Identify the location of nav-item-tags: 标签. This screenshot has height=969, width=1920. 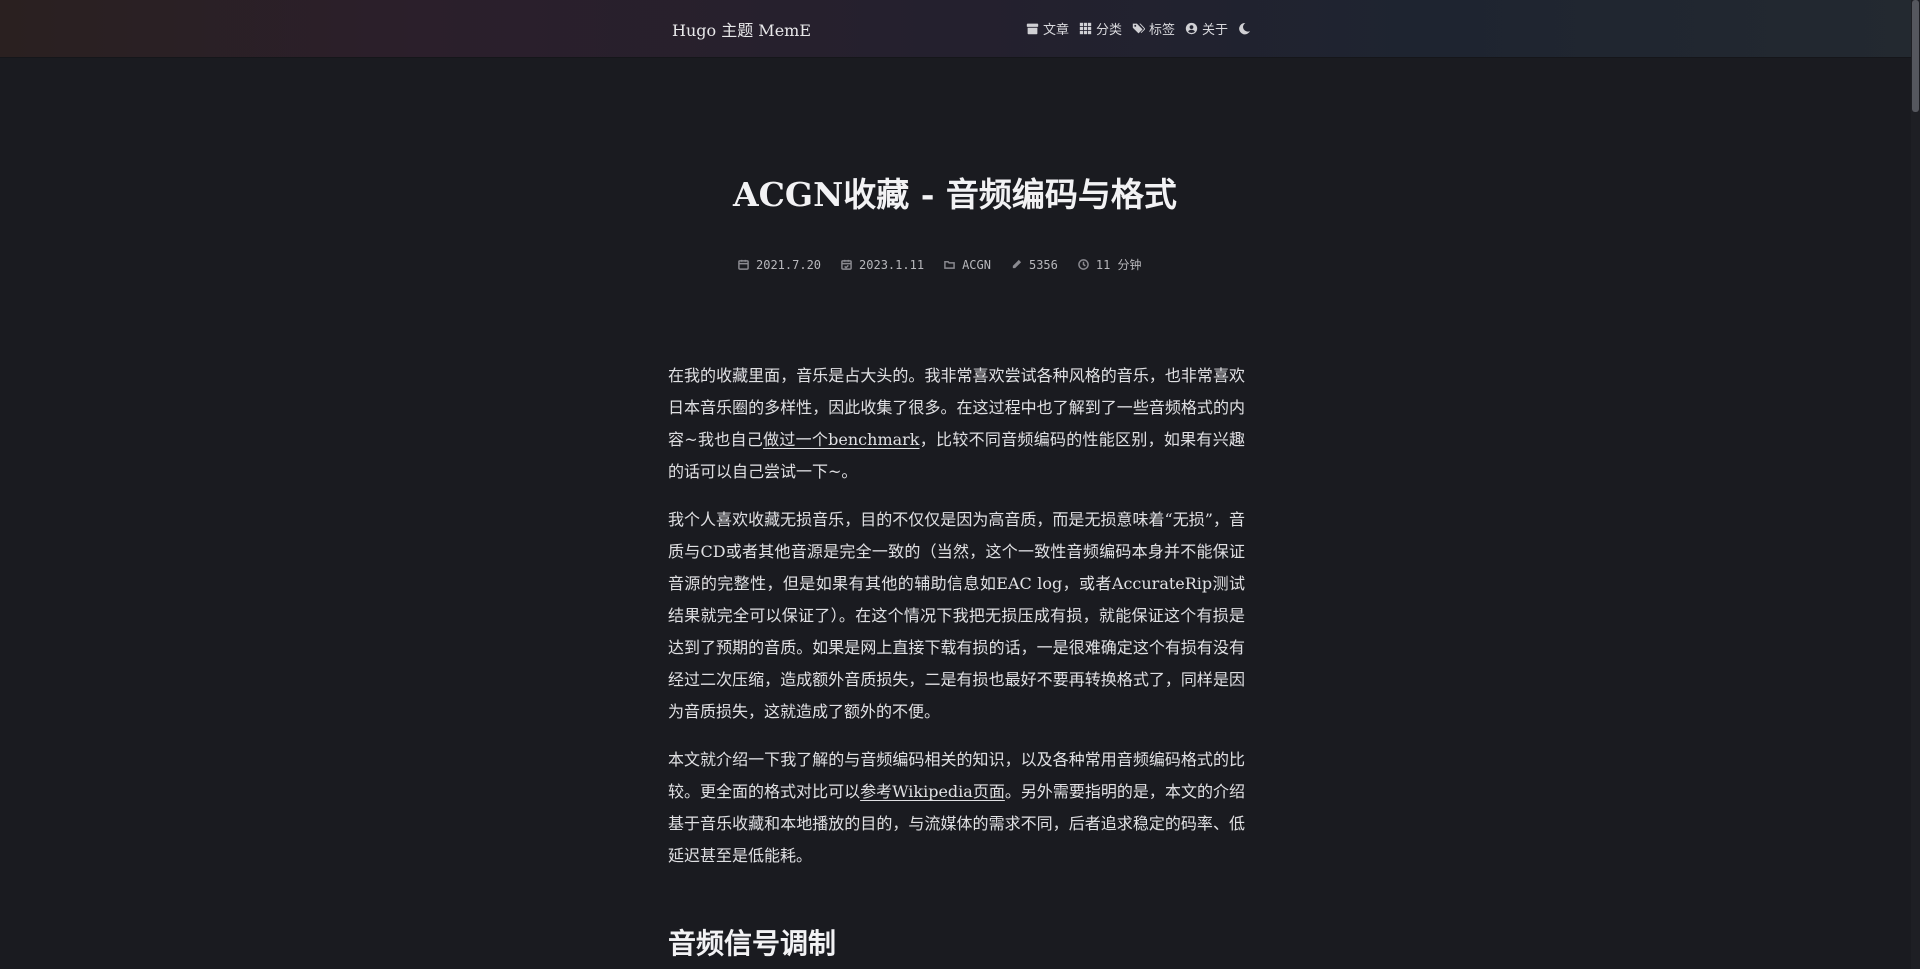
(1153, 28).